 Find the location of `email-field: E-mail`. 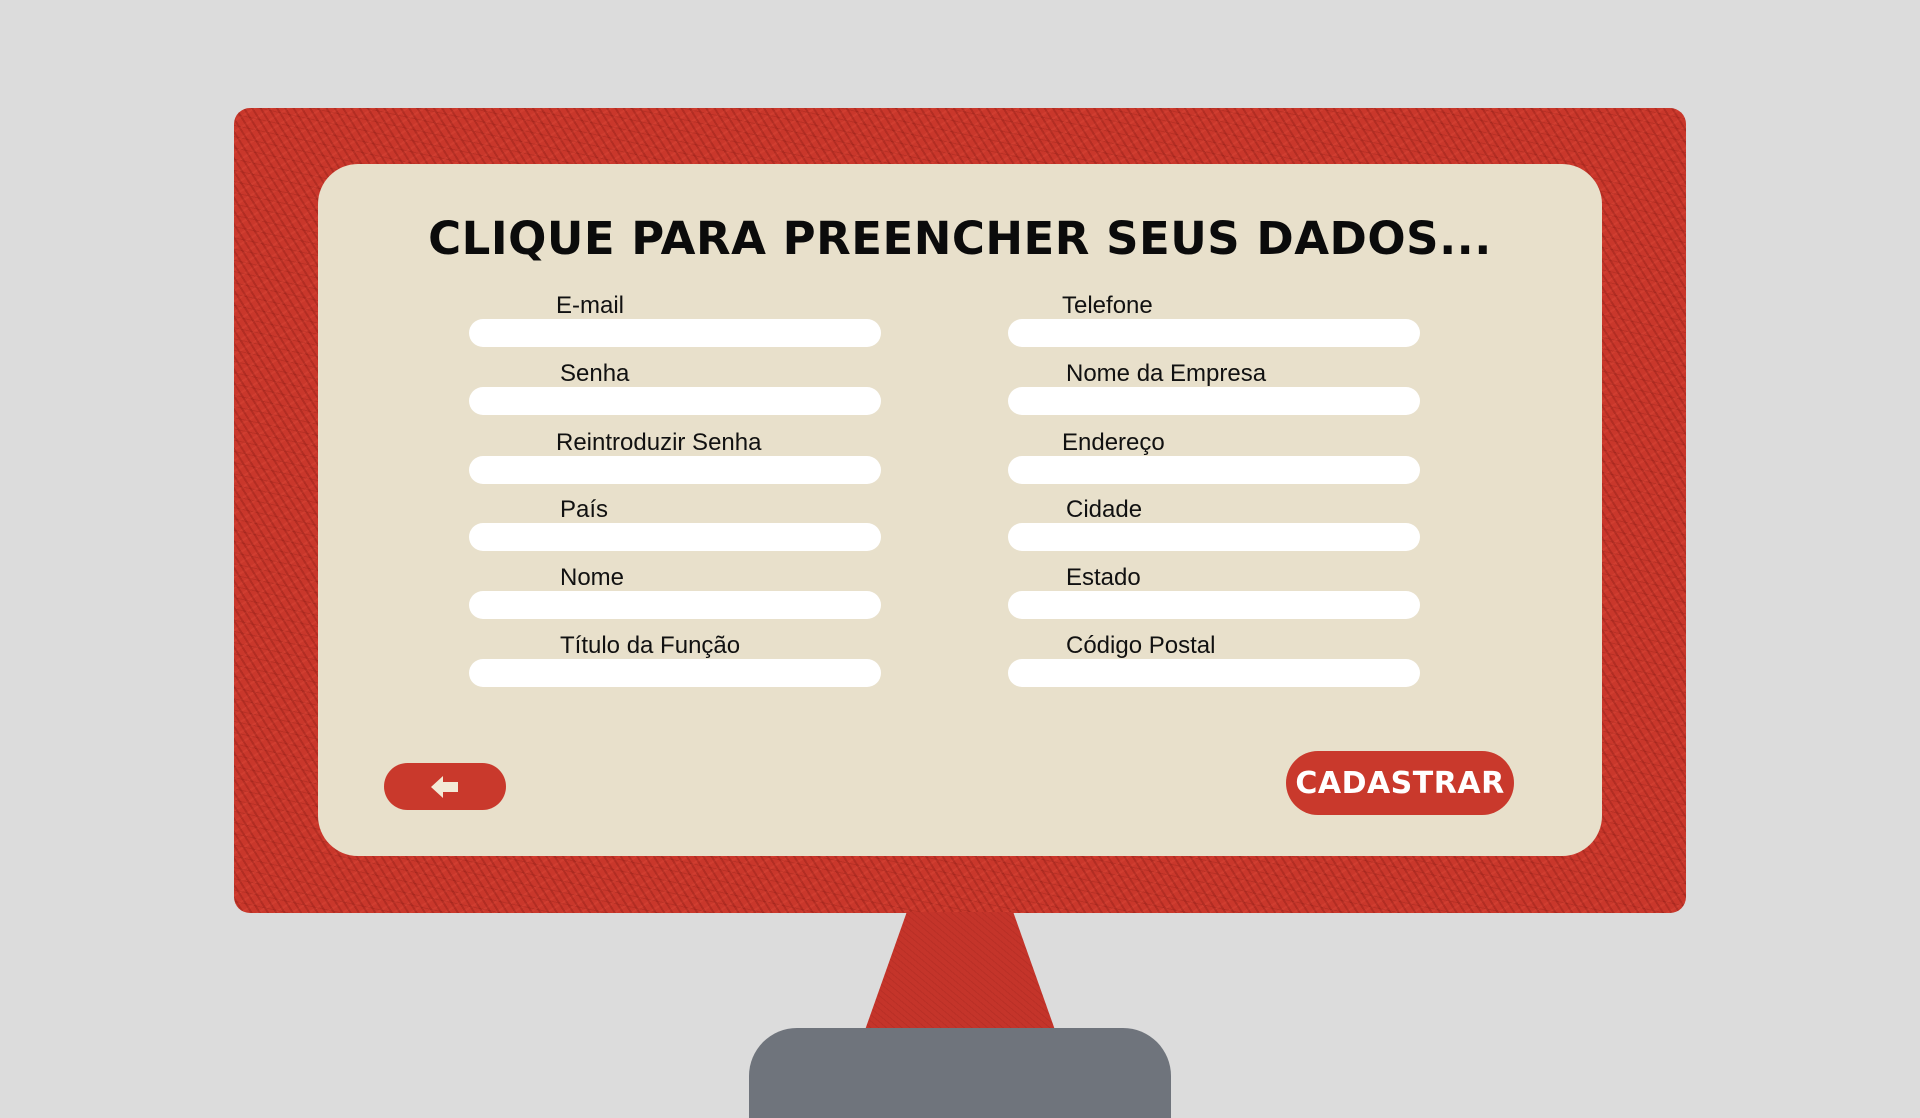

email-field: E-mail is located at coordinates (675, 320).